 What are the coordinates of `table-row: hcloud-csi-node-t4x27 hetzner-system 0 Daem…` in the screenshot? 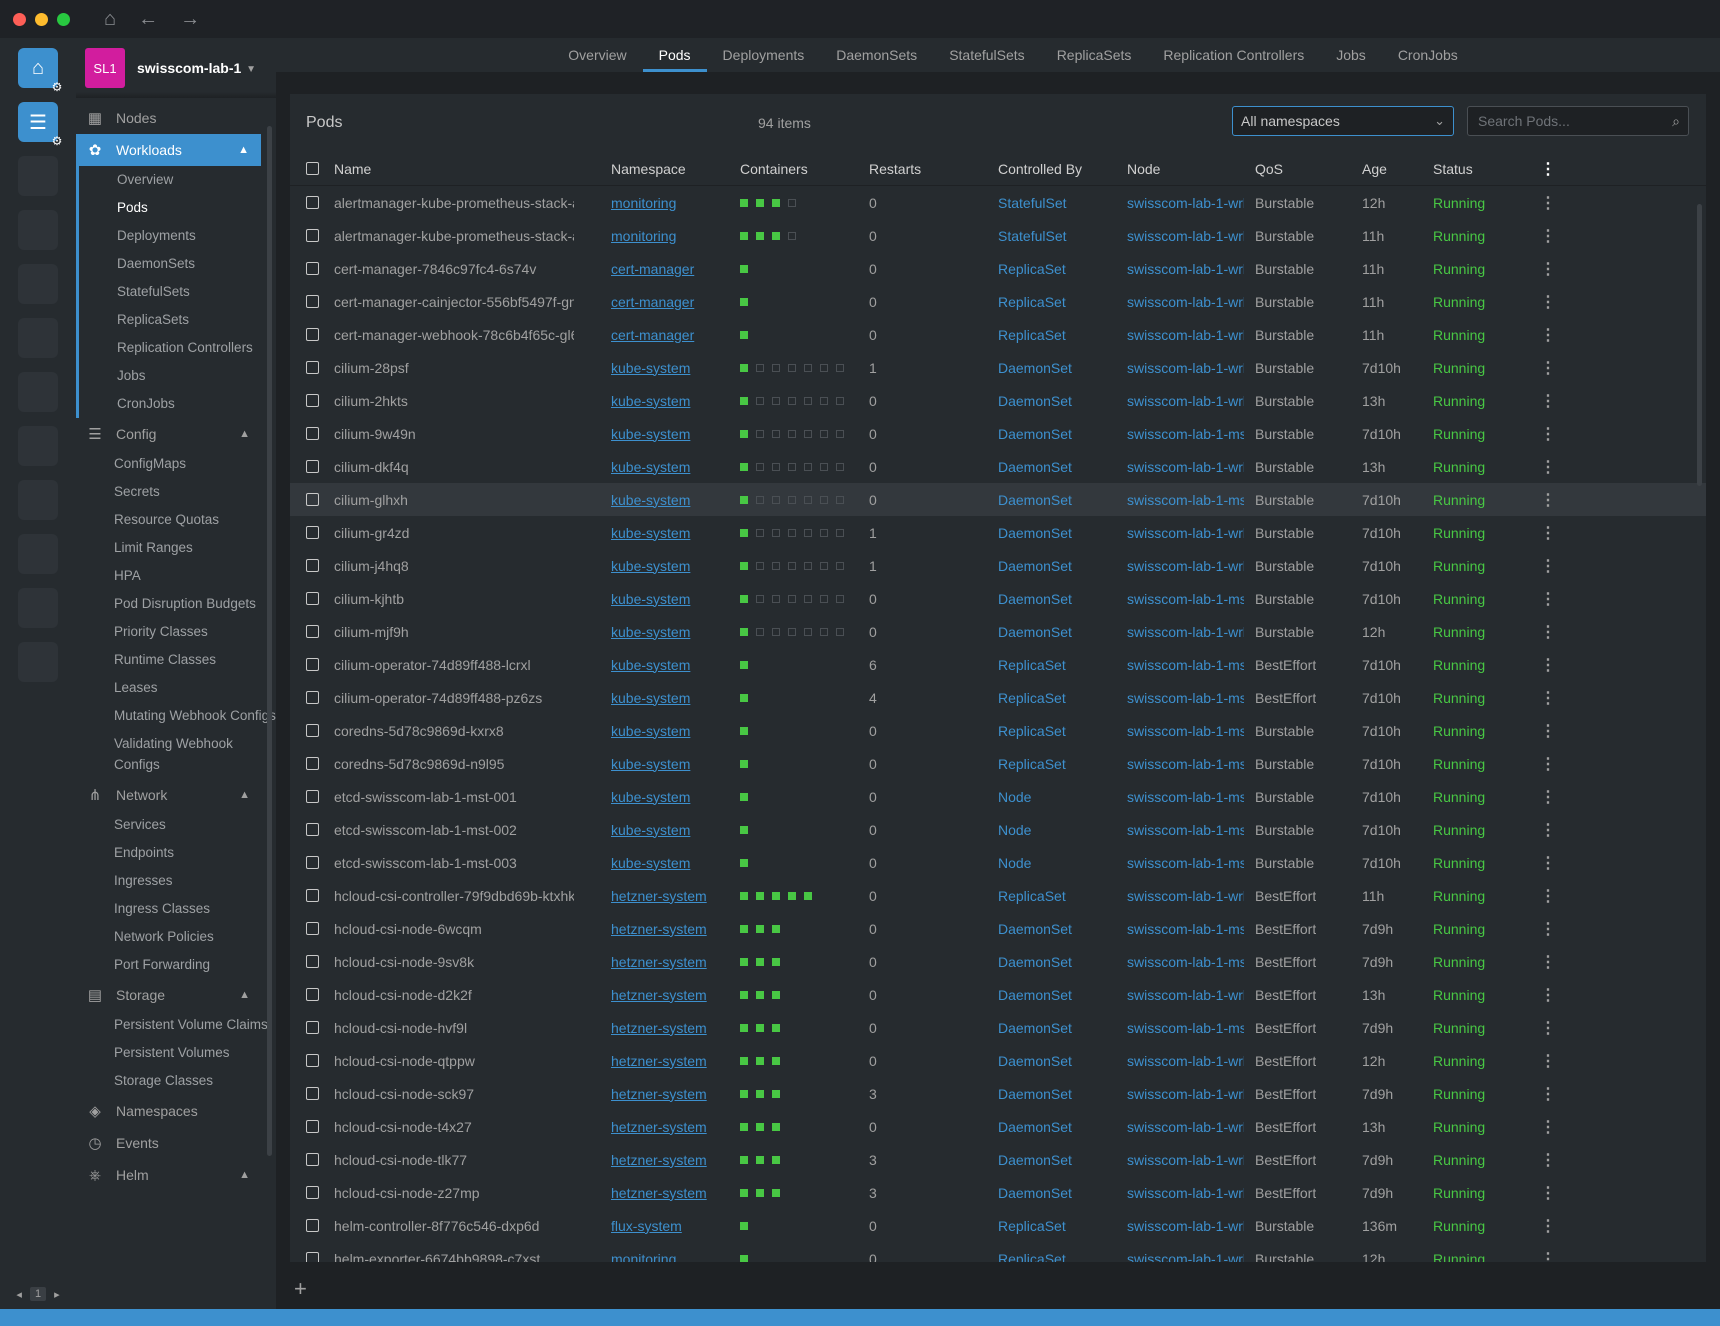 It's located at (998, 1126).